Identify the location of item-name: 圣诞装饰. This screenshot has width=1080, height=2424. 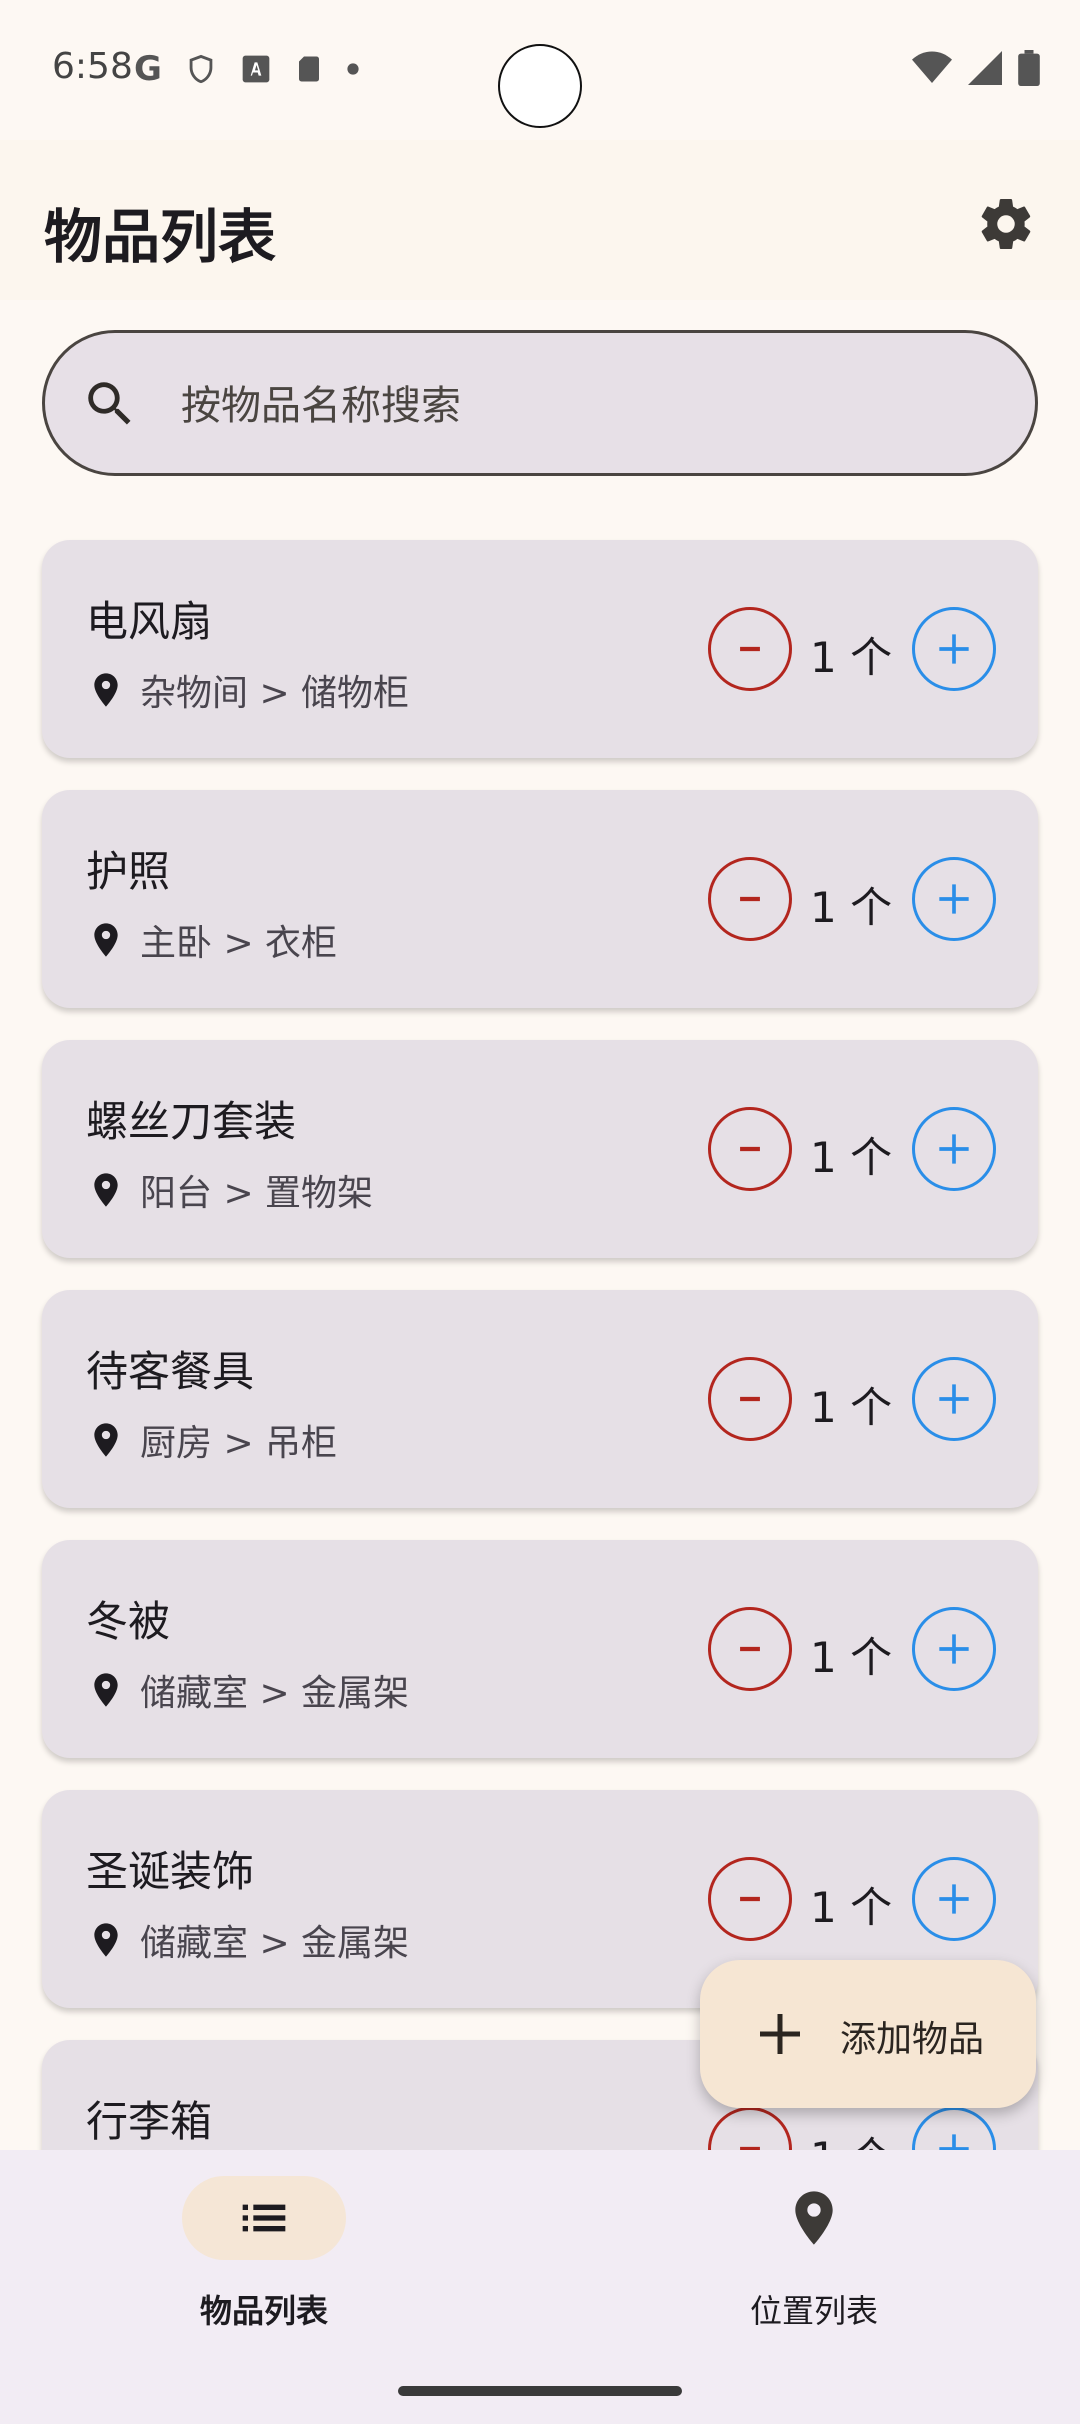
(170, 1871).